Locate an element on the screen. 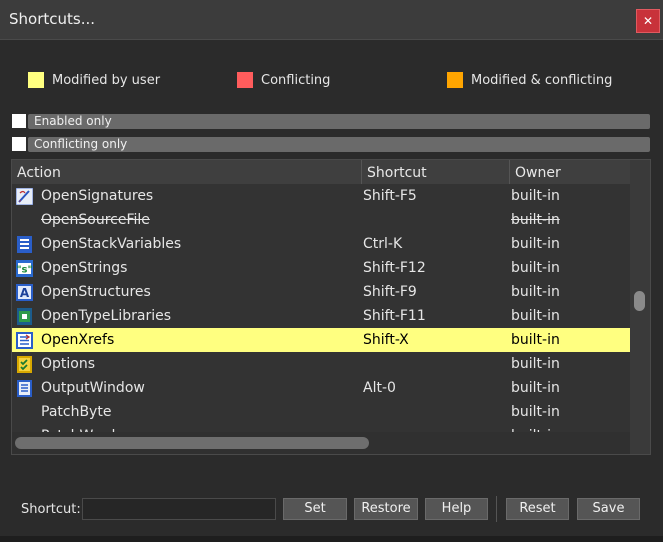  bottom-bar: Shortcut: Set Restore Help Reset Save is located at coordinates (331, 510).